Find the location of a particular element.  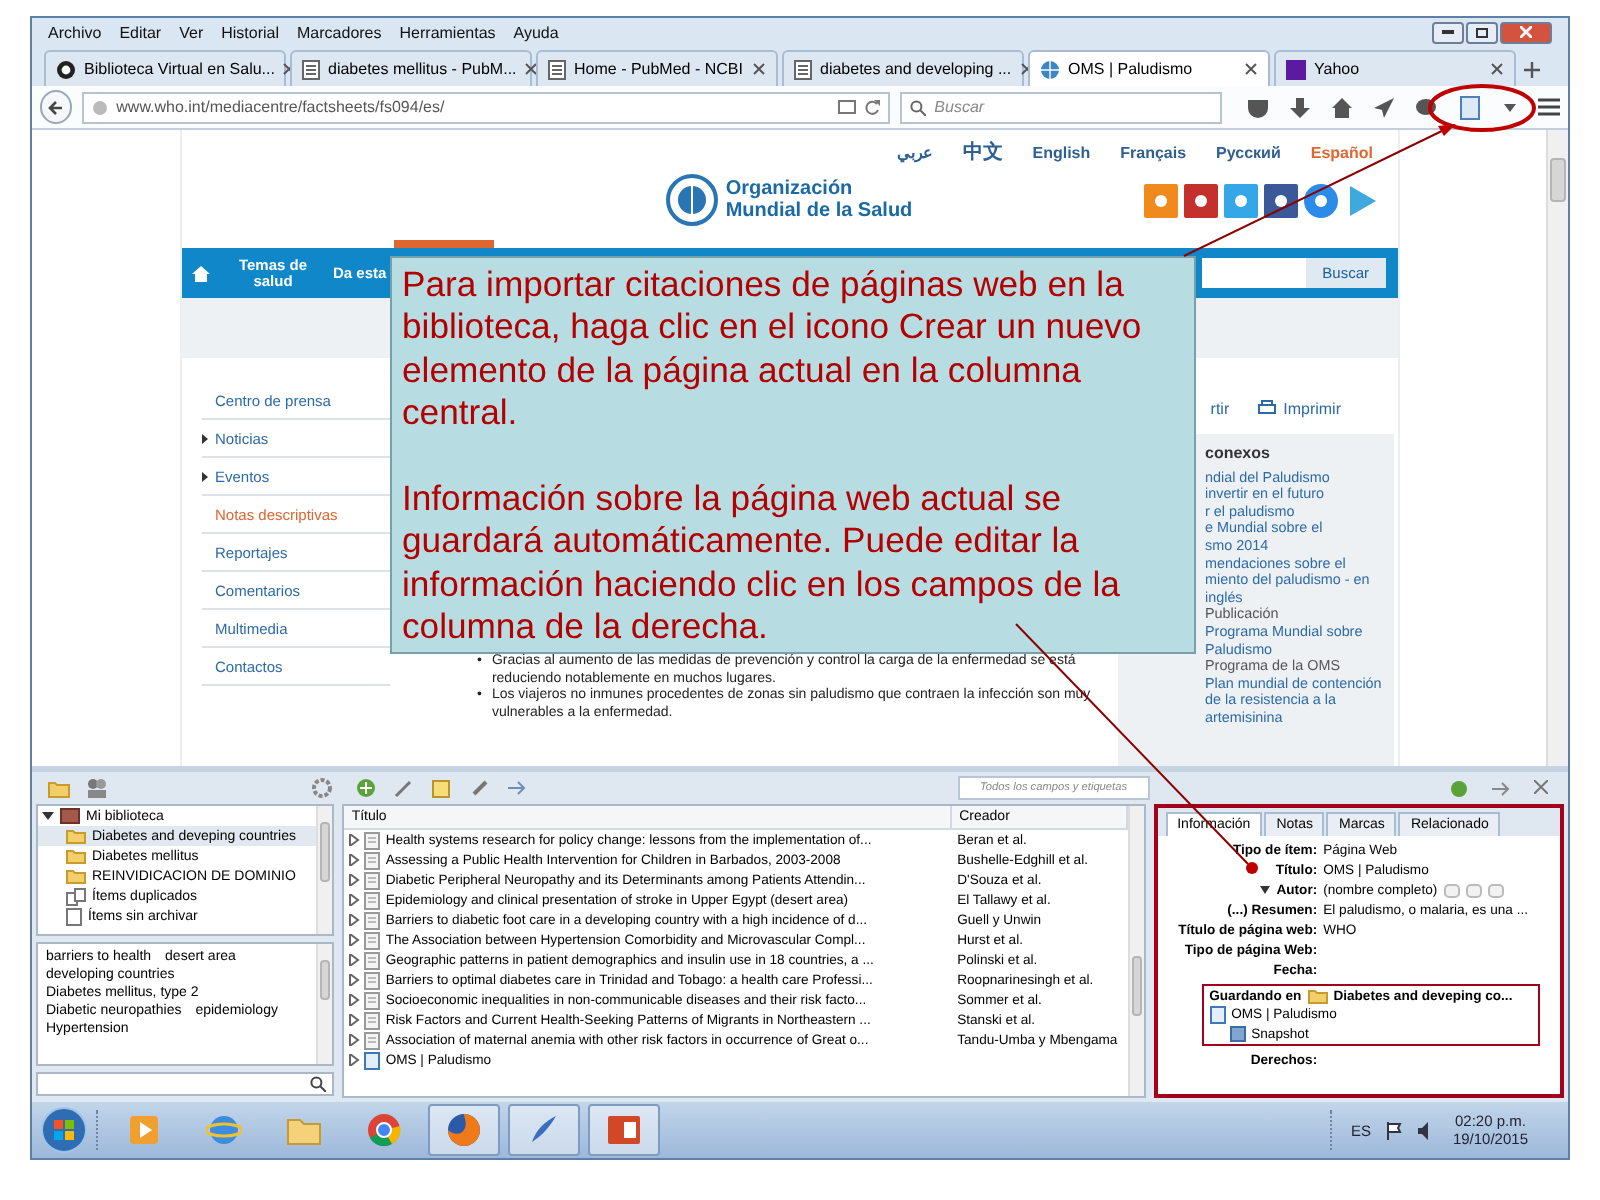

language-link: Русский is located at coordinates (1248, 152).